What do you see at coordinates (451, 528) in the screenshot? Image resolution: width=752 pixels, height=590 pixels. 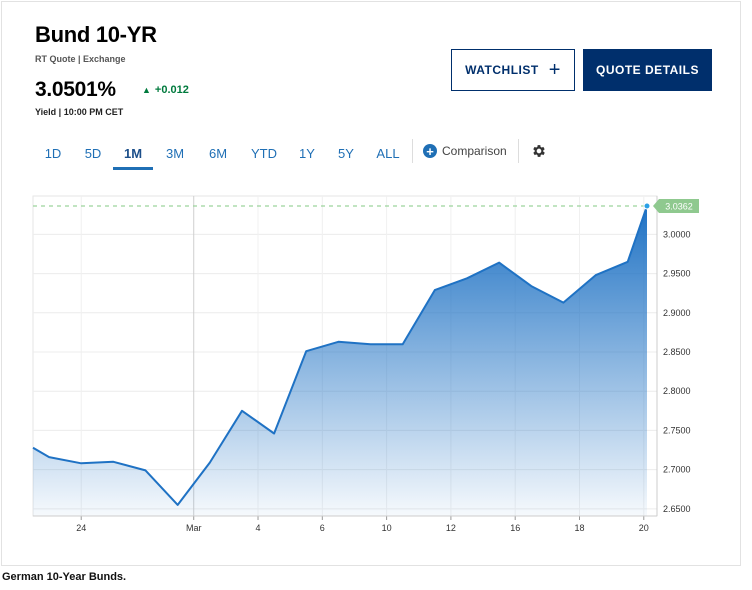 I see `x-tick-label: 12` at bounding box center [451, 528].